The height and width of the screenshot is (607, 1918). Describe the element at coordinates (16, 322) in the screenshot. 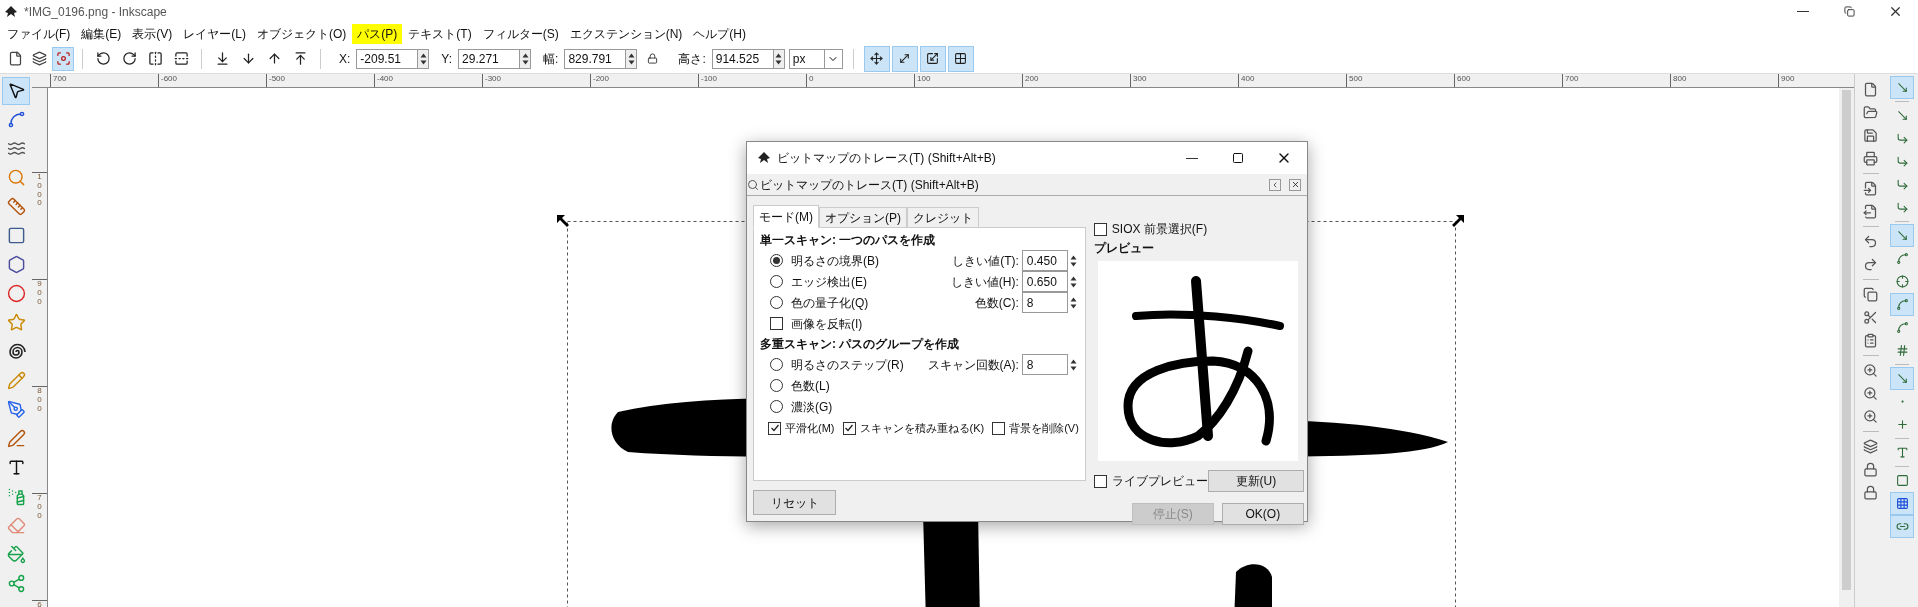

I see `star-icon` at that location.